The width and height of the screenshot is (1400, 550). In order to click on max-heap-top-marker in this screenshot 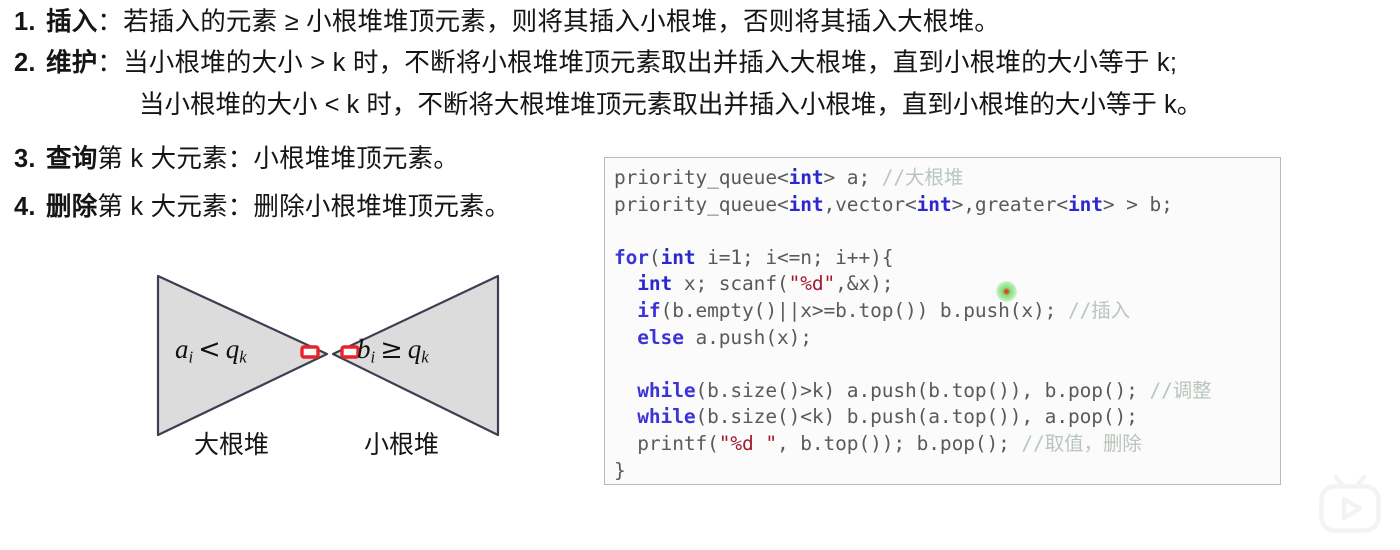, I will do `click(310, 352)`.